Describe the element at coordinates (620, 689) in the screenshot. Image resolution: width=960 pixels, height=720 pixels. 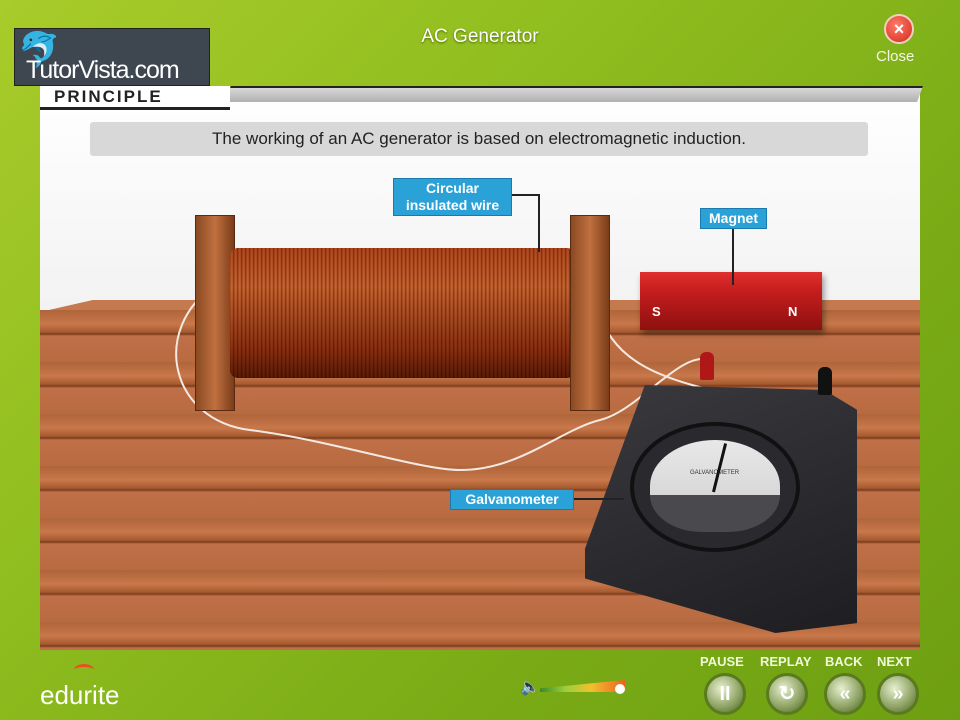
I see `volume-knob` at that location.